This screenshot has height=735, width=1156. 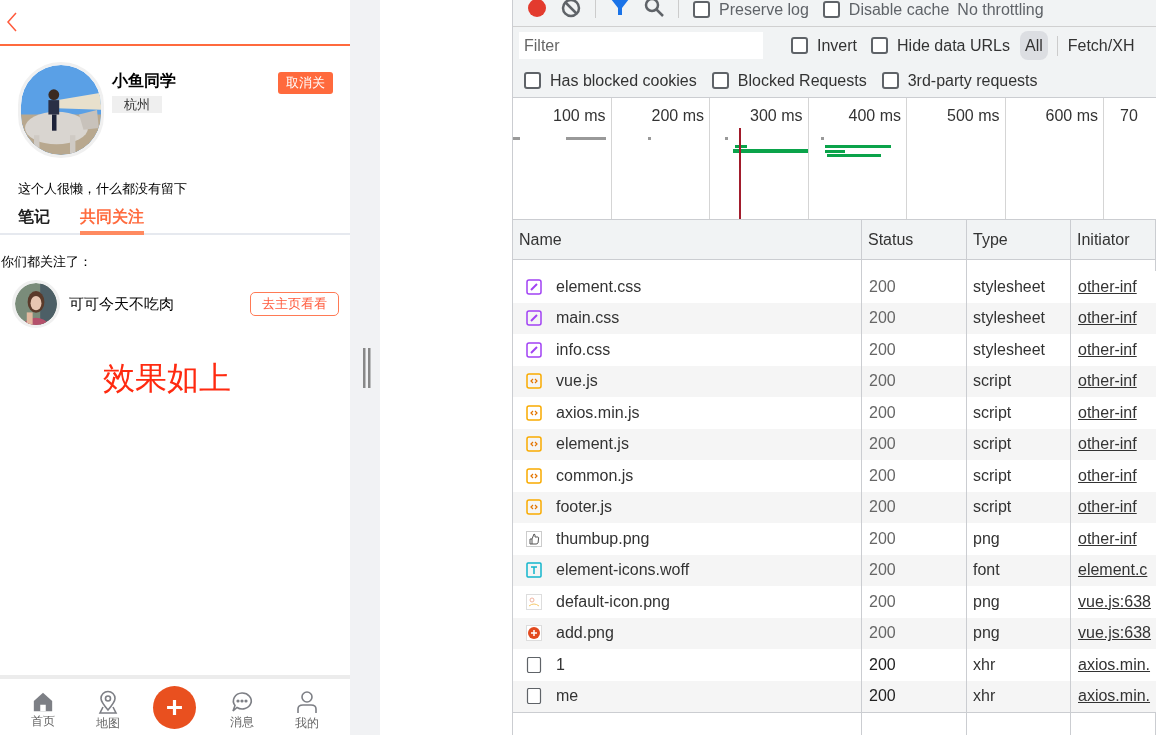 I want to click on plus-circle-icon, so click(x=534, y=633).